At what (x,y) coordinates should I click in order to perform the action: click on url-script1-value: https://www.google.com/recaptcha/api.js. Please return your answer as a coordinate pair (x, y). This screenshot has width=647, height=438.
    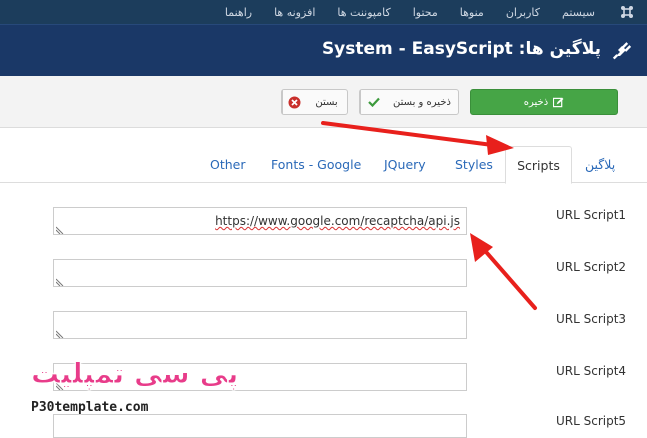
    Looking at the image, I should click on (337, 221).